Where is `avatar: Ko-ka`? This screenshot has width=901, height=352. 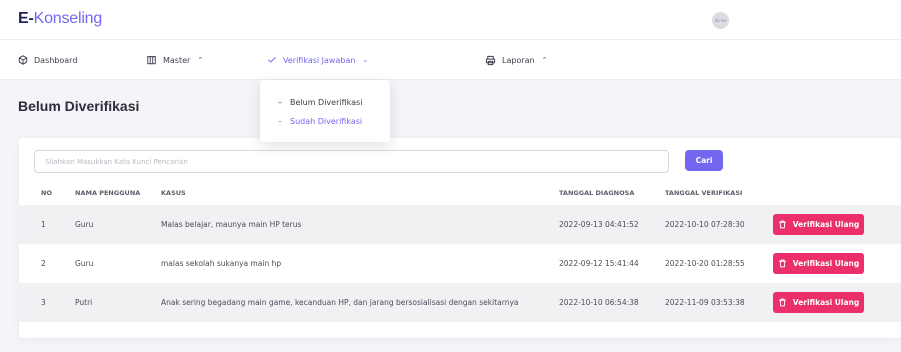
avatar: Ko-ka is located at coordinates (720, 20).